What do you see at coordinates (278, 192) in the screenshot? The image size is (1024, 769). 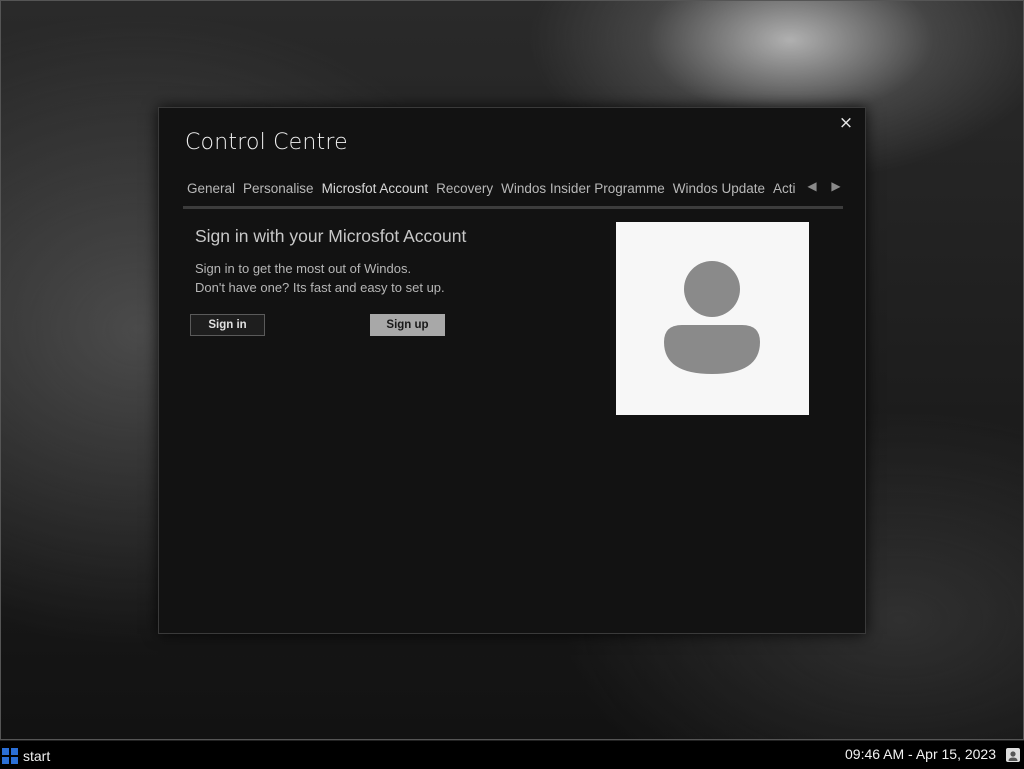 I see `tab-personalise: Personalise` at bounding box center [278, 192].